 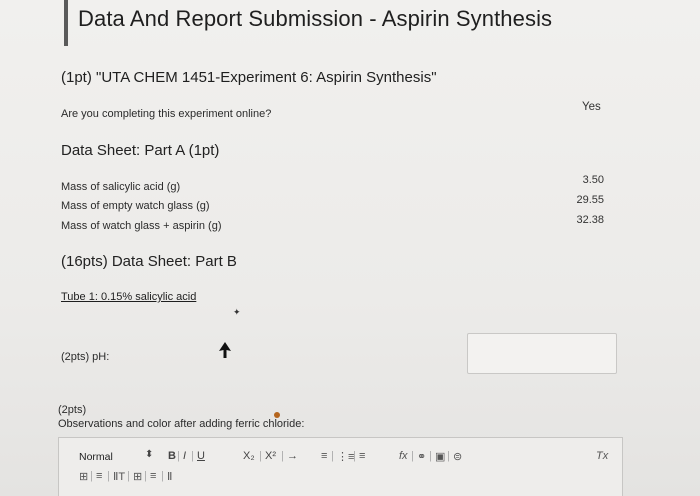 I want to click on align-icon: ≡, so click(x=99, y=476).